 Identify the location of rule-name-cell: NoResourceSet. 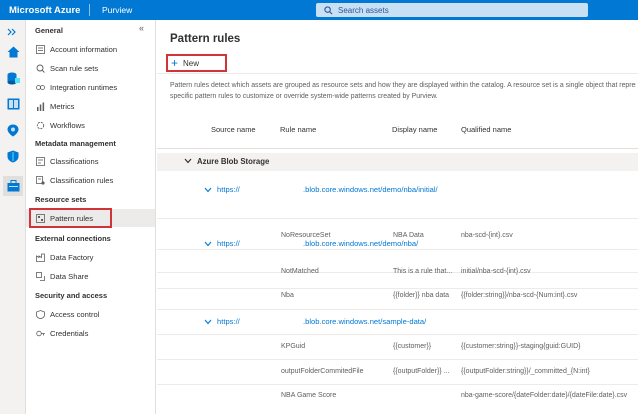
(305, 235).